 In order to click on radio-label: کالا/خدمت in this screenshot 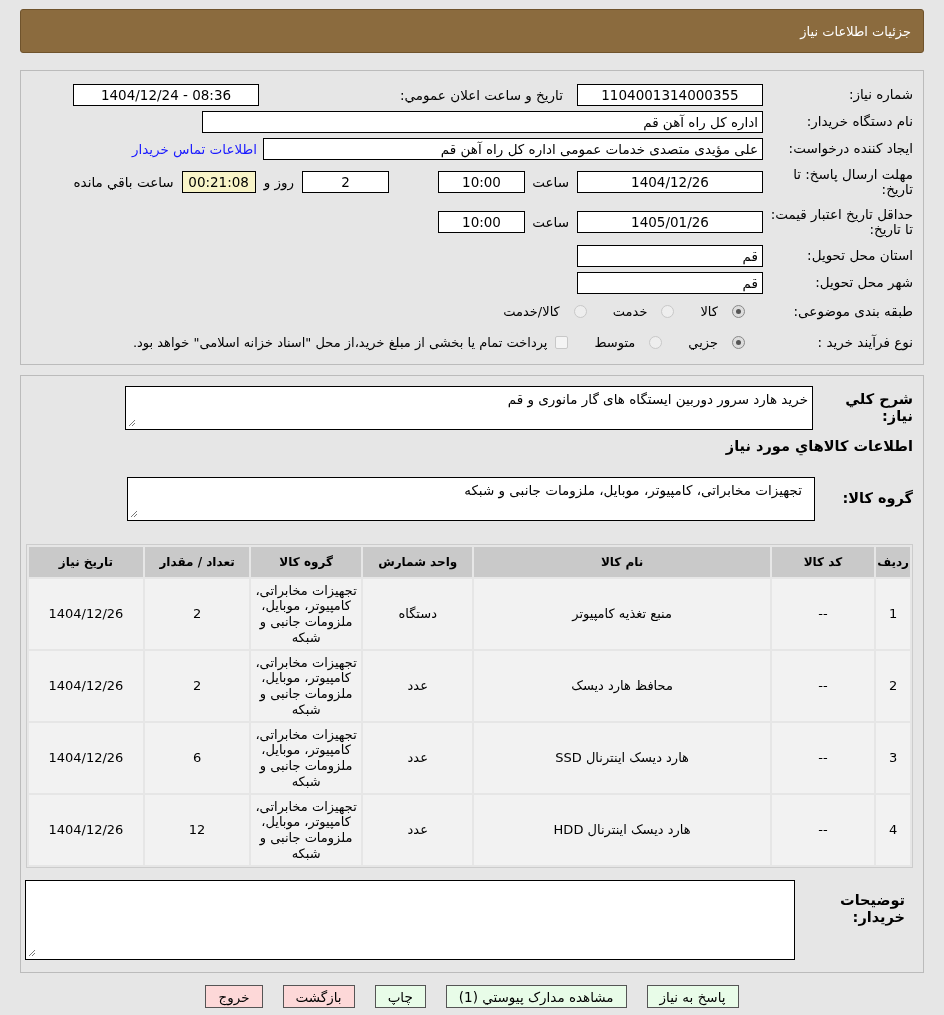, I will do `click(531, 311)`.